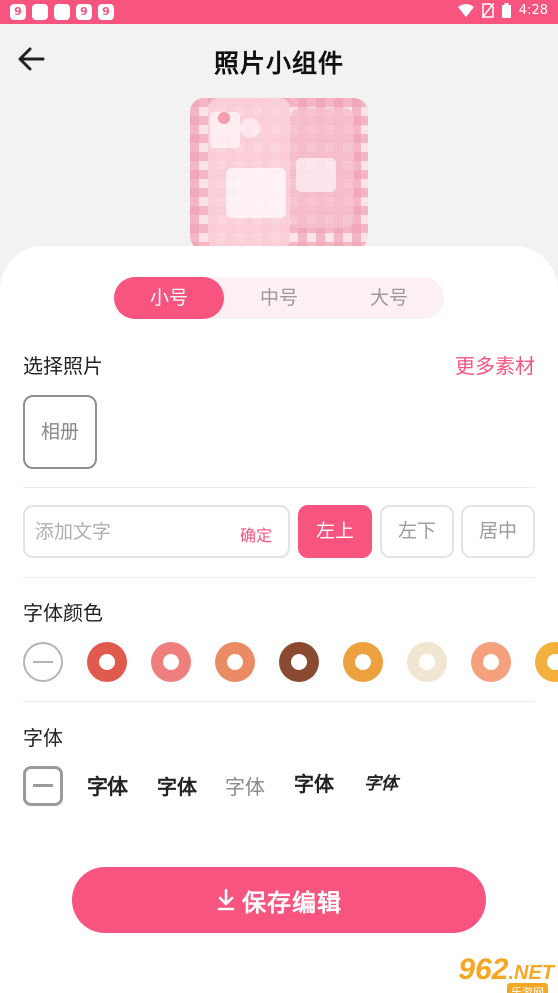  What do you see at coordinates (107, 786) in the screenshot?
I see `font-option-bold: 字体` at bounding box center [107, 786].